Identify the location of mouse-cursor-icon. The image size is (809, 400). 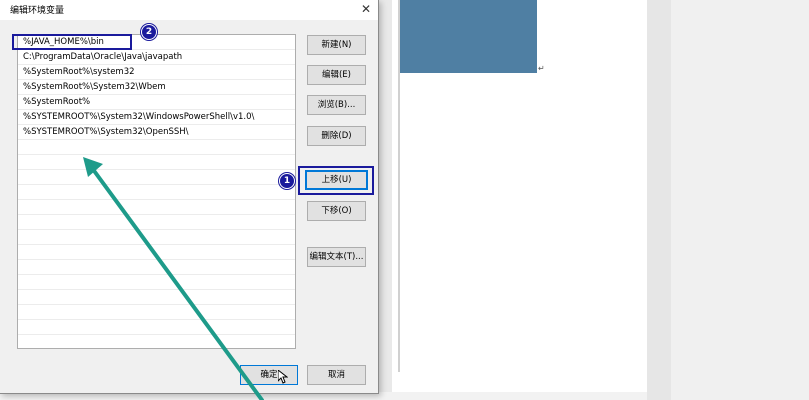
(283, 377).